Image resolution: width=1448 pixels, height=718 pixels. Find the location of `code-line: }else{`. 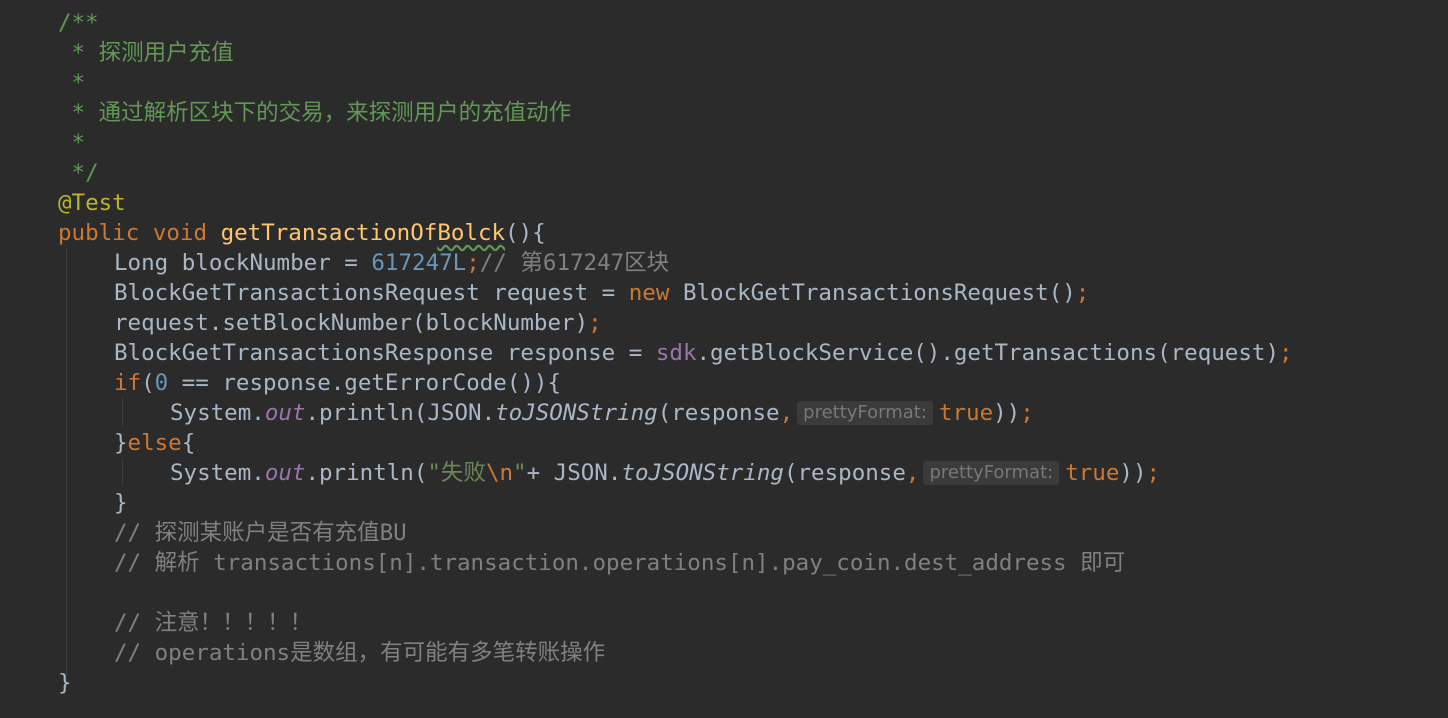

code-line: }else{ is located at coordinates (154, 443).